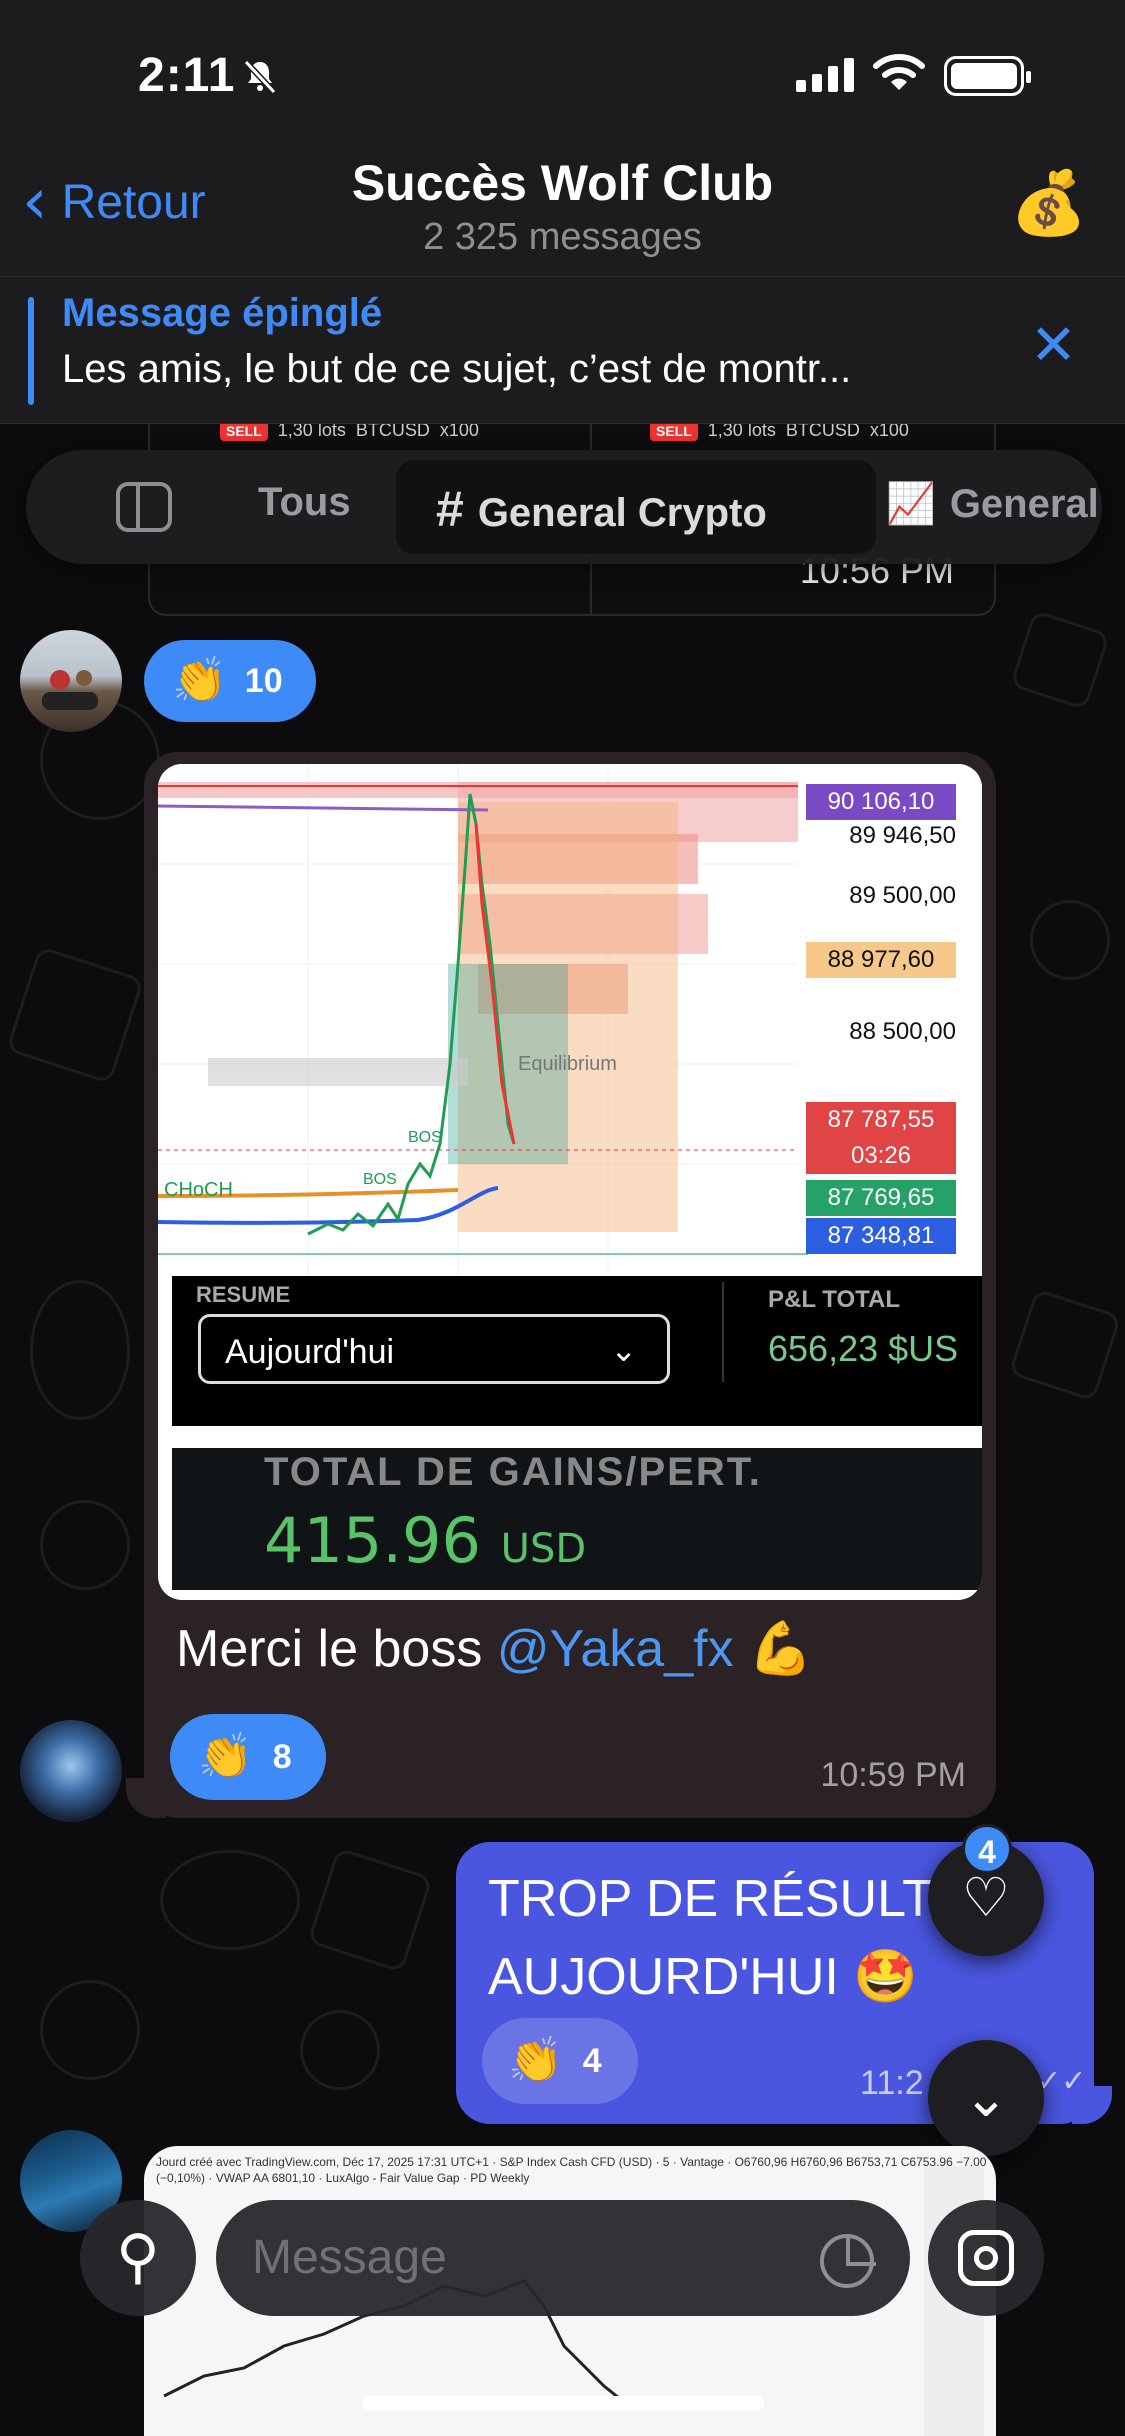  Describe the element at coordinates (601, 509) in the screenshot. I see `topic-general-crypto: # General Crypto` at that location.